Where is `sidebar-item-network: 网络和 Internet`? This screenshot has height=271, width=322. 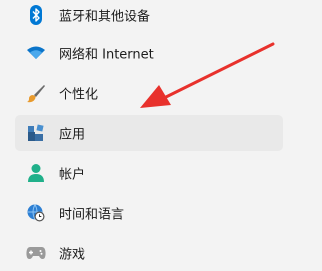 sidebar-item-network: 网络和 Internet is located at coordinates (149, 53).